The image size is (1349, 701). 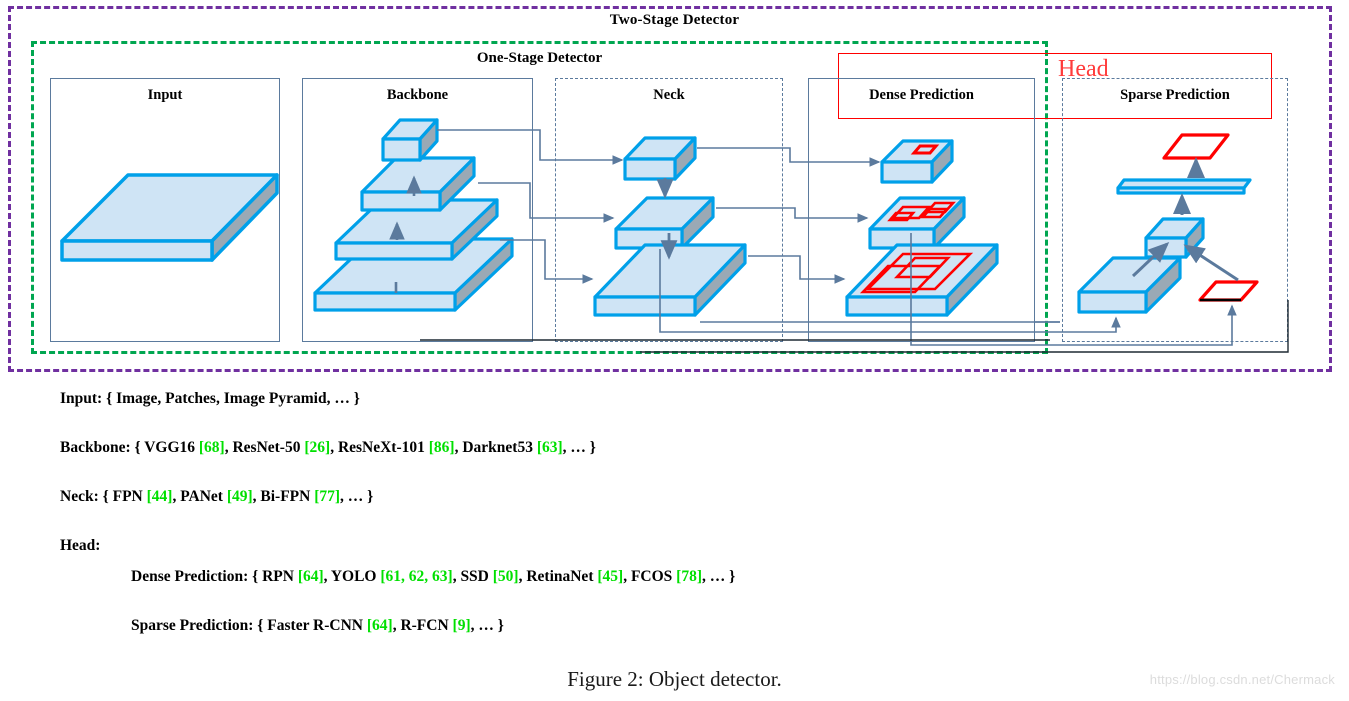 I want to click on legend-text-run: , PANet, so click(x=199, y=496).